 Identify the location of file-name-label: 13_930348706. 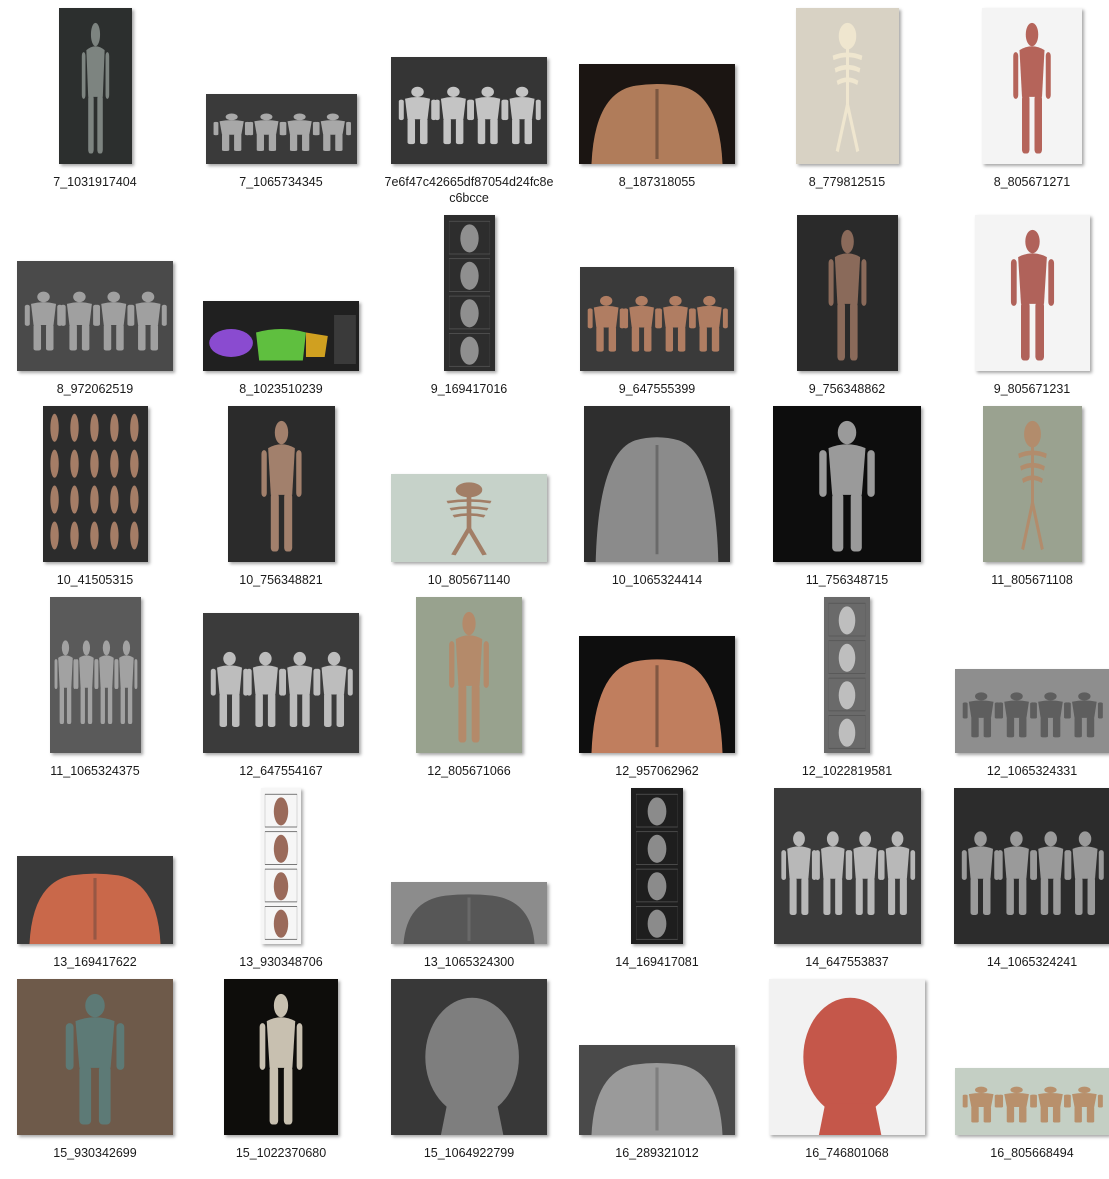
(281, 962).